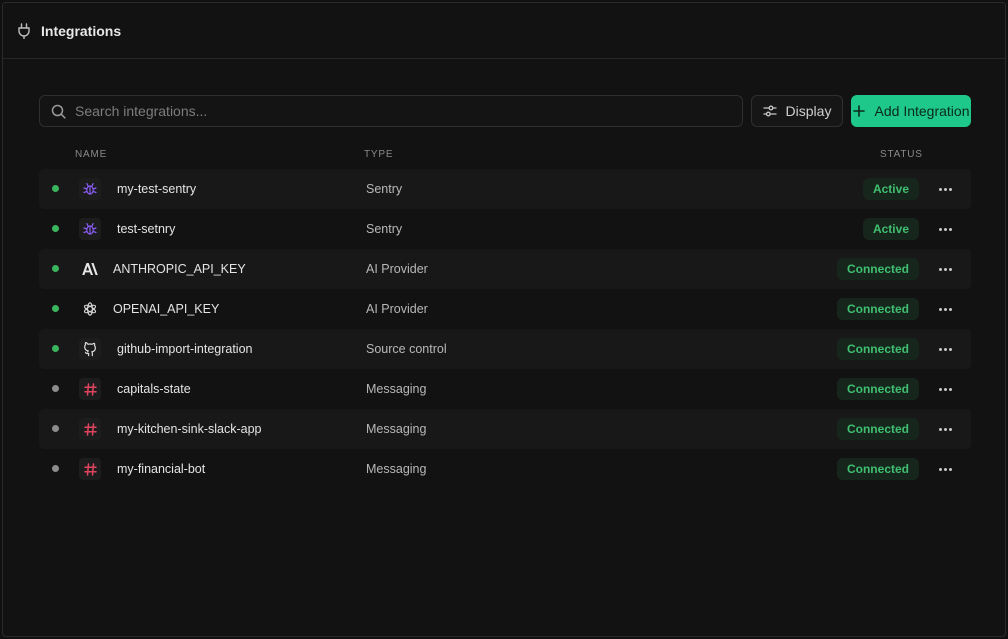 Image resolution: width=1008 pixels, height=639 pixels. What do you see at coordinates (90, 269) in the screenshot?
I see `anthropic-icon` at bounding box center [90, 269].